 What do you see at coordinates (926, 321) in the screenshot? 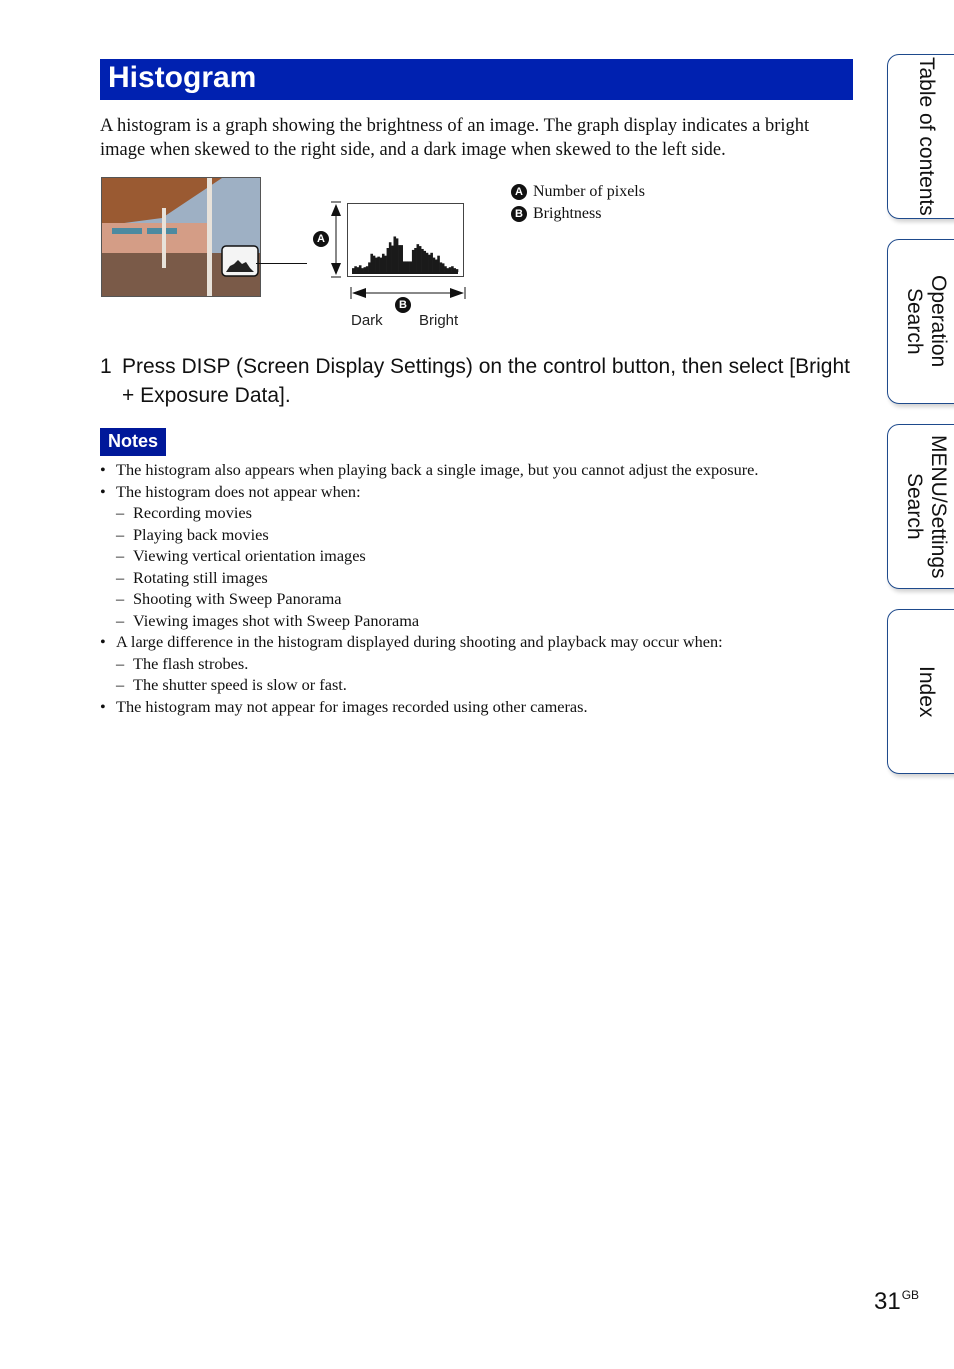
I see `tab-label: Operation Search` at bounding box center [926, 321].